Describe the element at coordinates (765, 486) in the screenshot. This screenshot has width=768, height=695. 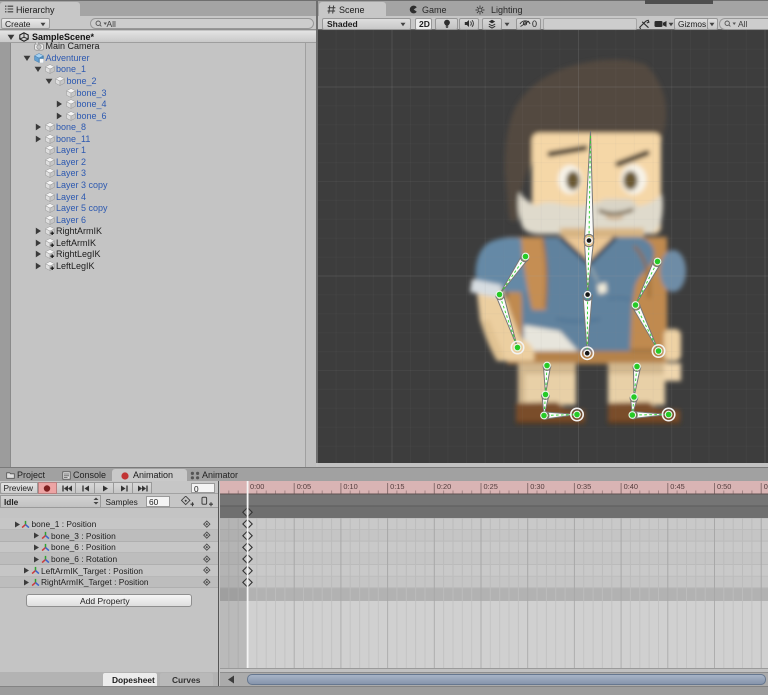
I see `svg-text: 0:55` at that location.